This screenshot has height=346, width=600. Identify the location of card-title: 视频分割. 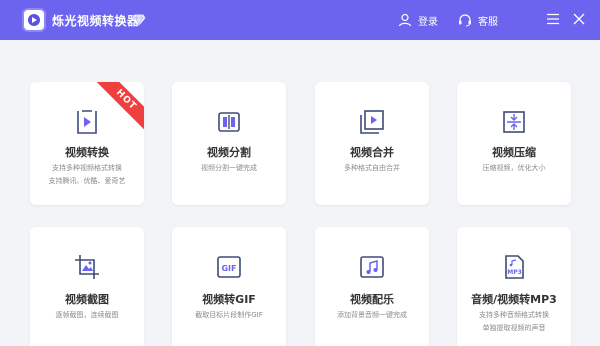
(229, 152).